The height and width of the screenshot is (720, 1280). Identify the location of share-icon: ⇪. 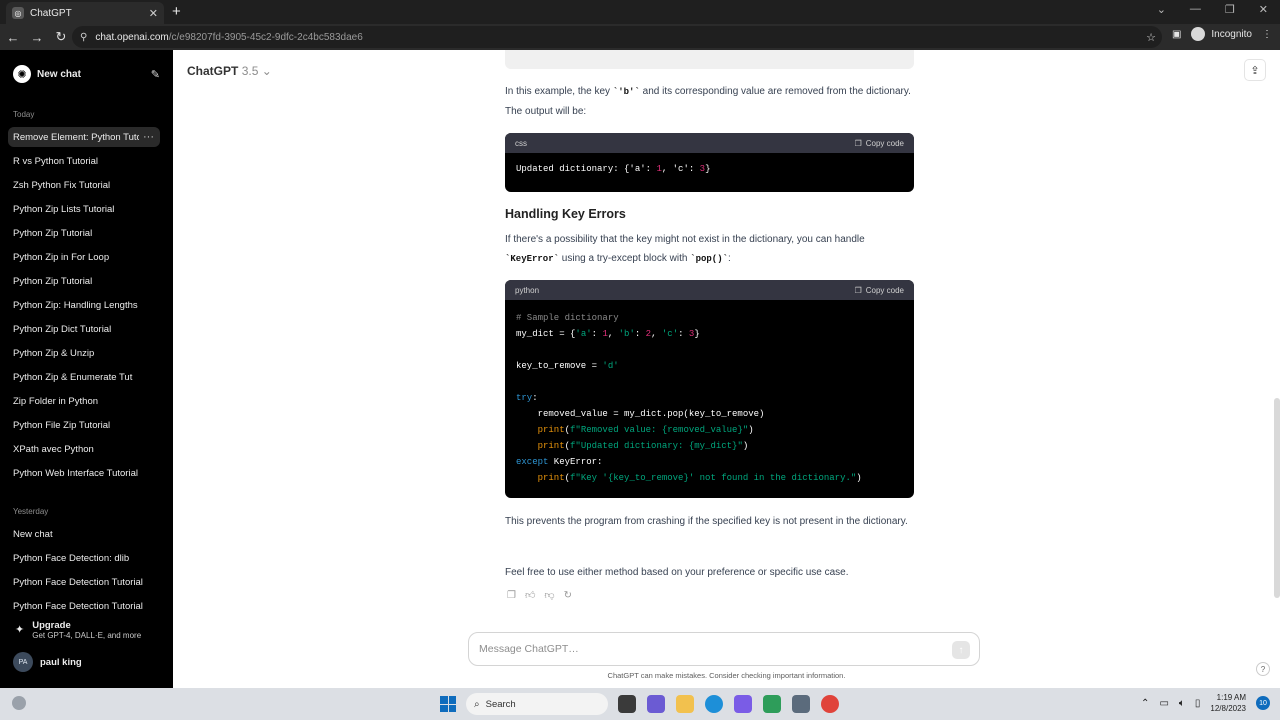
(1255, 70).